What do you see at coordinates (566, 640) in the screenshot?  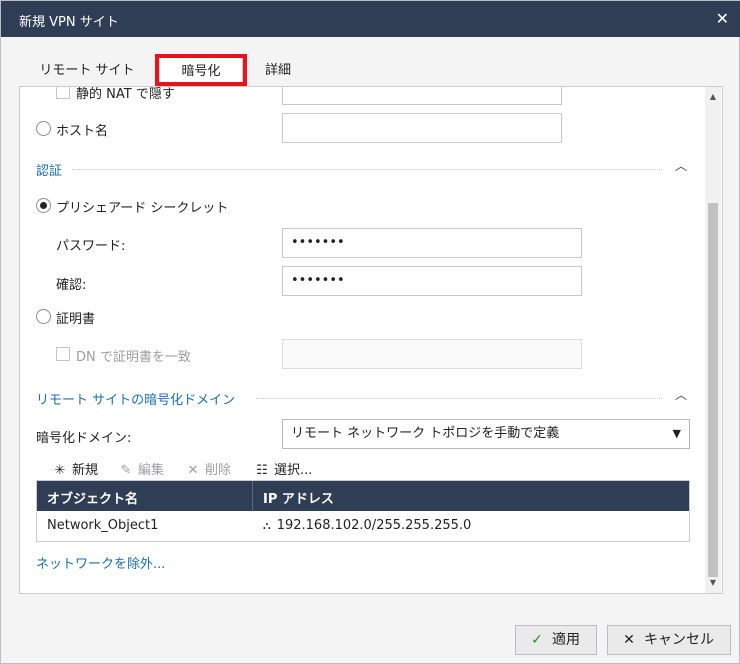 I see `apply-label: 適用` at bounding box center [566, 640].